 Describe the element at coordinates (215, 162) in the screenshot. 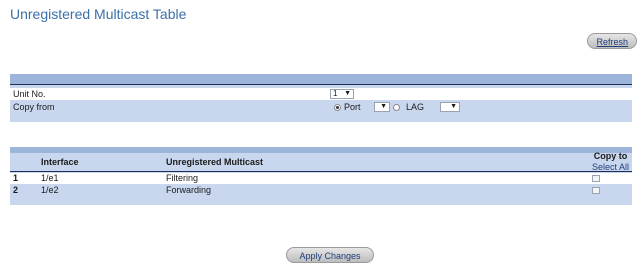

I see `column-header-unregistered-multicast: Unregistered Multicast` at that location.